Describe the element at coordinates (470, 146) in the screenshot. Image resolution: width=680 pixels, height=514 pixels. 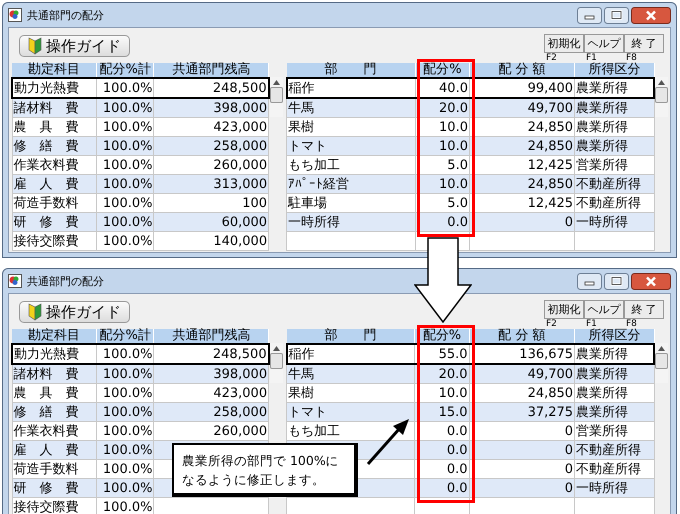
I see `table-row: トマト 10.0 24,850 農業所得` at that location.